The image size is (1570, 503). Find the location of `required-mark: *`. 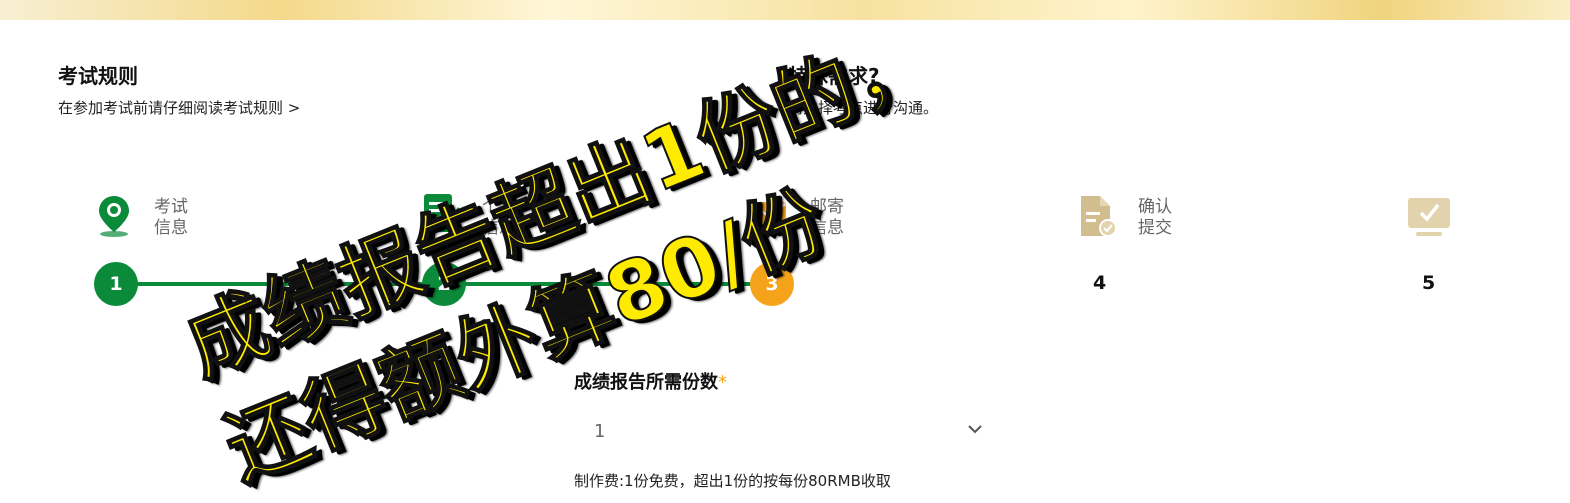

required-mark: * is located at coordinates (722, 382).